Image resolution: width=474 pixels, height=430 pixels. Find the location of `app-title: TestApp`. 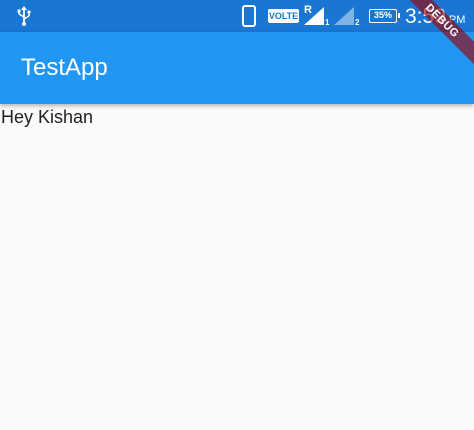

app-title: TestApp is located at coordinates (64, 67).